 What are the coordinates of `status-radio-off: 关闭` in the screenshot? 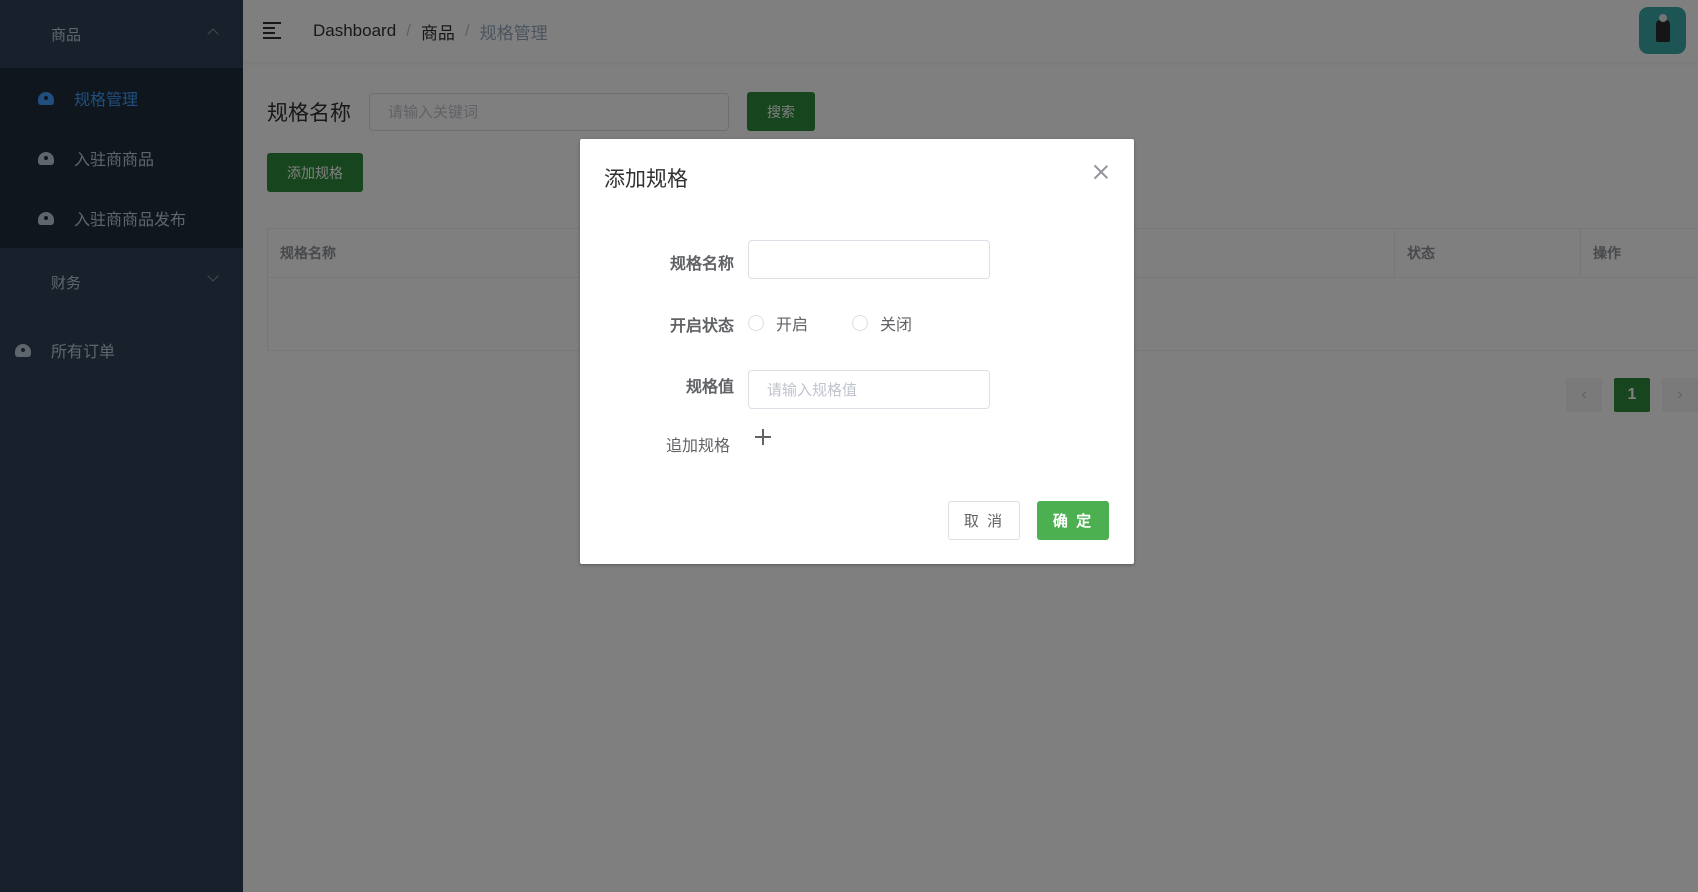 It's located at (882, 323).